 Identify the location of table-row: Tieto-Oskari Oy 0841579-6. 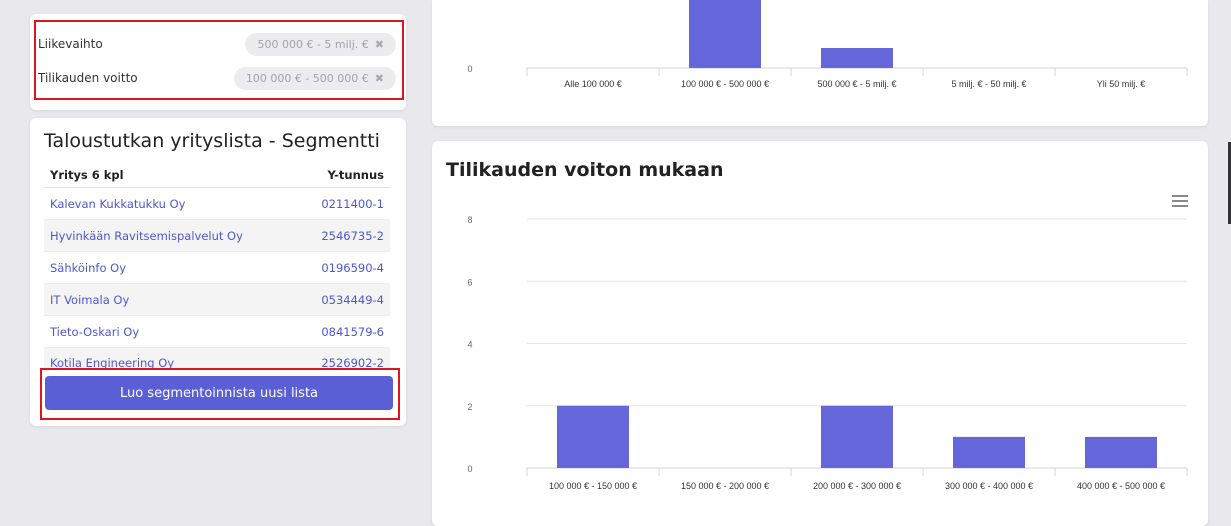
(217, 332).